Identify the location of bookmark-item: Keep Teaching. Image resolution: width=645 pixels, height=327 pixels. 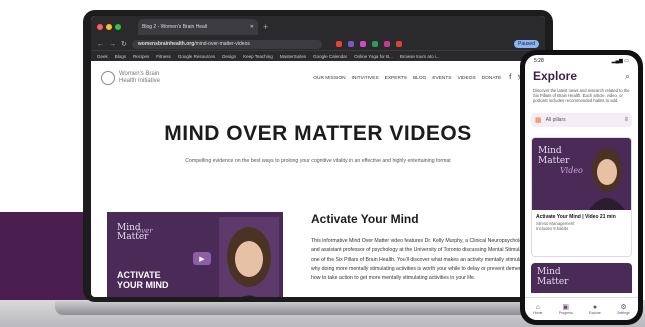
(258, 56).